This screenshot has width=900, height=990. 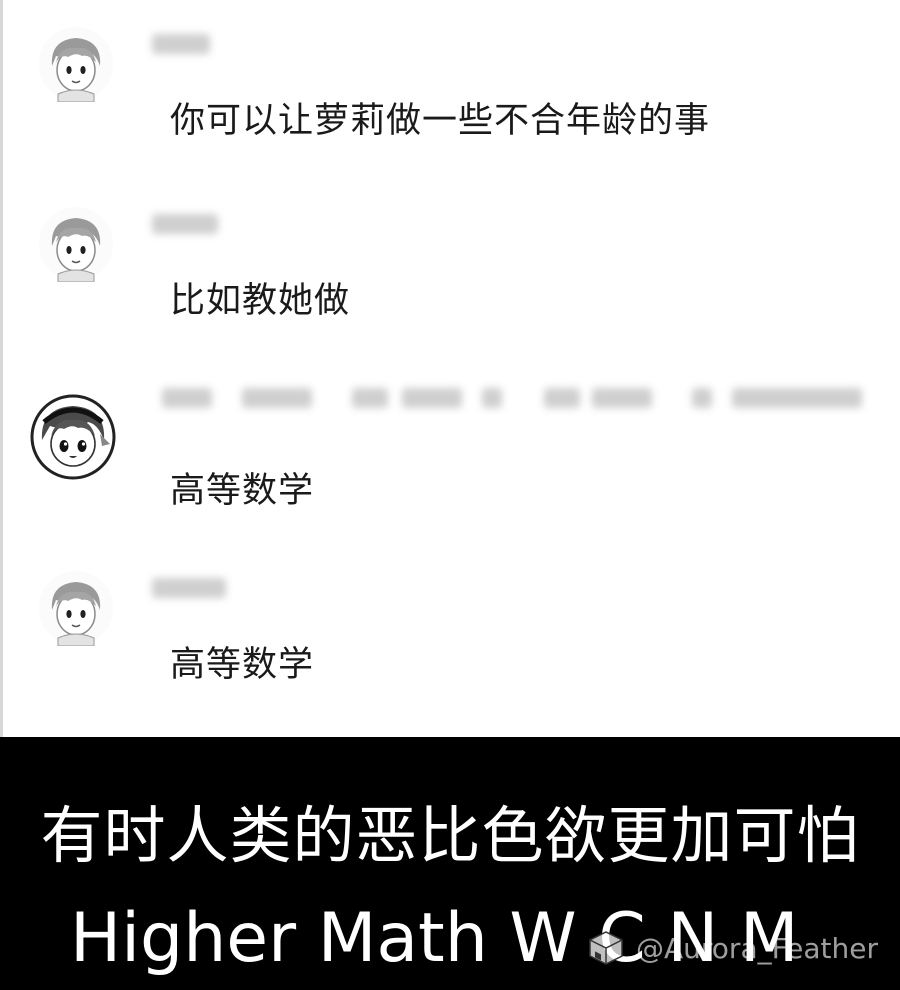 What do you see at coordinates (440, 121) in the screenshot?
I see `message-text: 你可以让萝莉做一些不合年龄的事` at bounding box center [440, 121].